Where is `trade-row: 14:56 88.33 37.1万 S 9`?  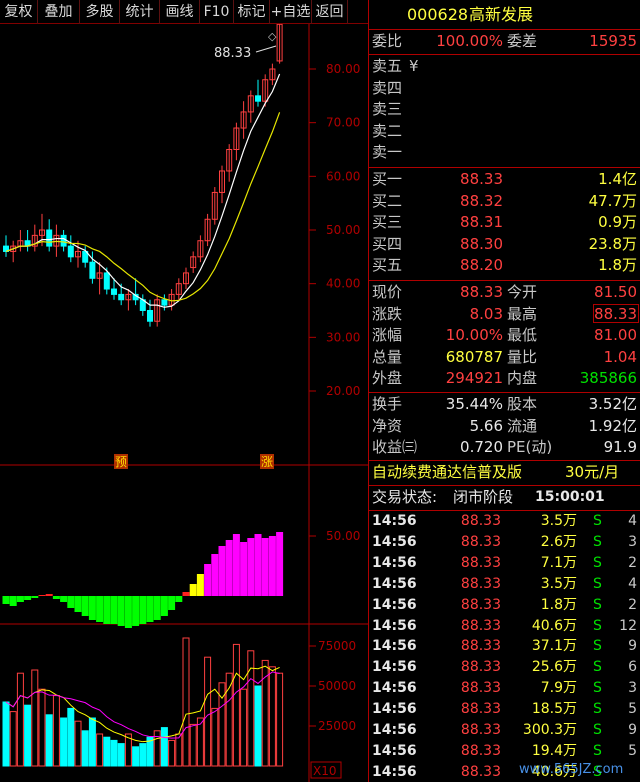 trade-row: 14:56 88.33 37.1万 S 9 is located at coordinates (504, 646).